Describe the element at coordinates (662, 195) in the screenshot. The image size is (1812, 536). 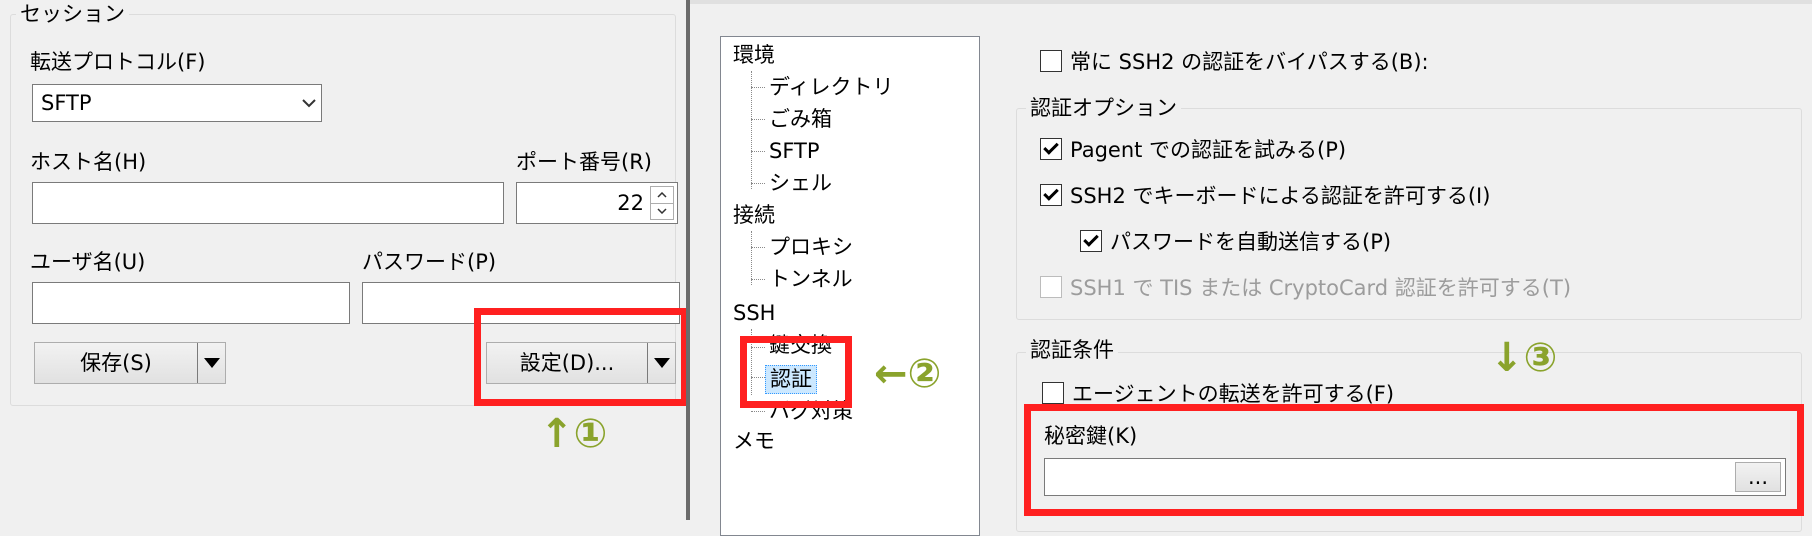
I see `spin-up-icon` at that location.